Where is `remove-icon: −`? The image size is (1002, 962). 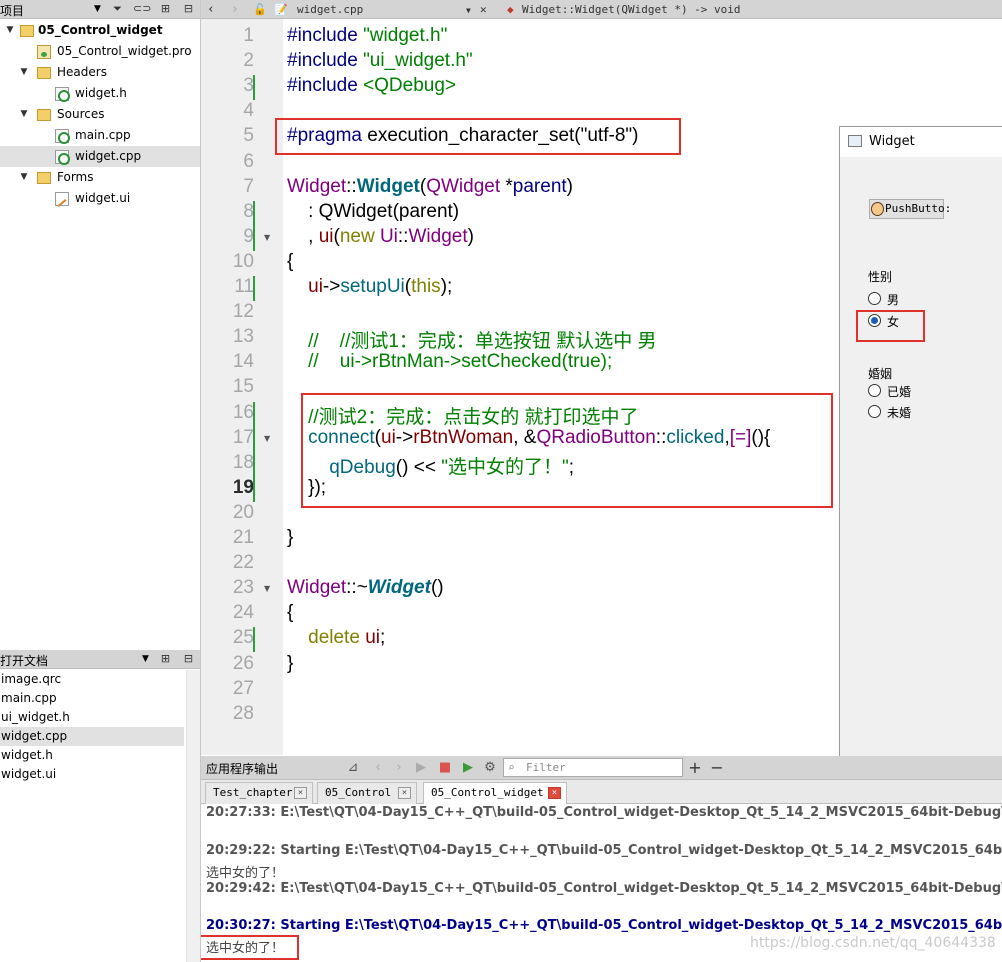 remove-icon: − is located at coordinates (717, 768).